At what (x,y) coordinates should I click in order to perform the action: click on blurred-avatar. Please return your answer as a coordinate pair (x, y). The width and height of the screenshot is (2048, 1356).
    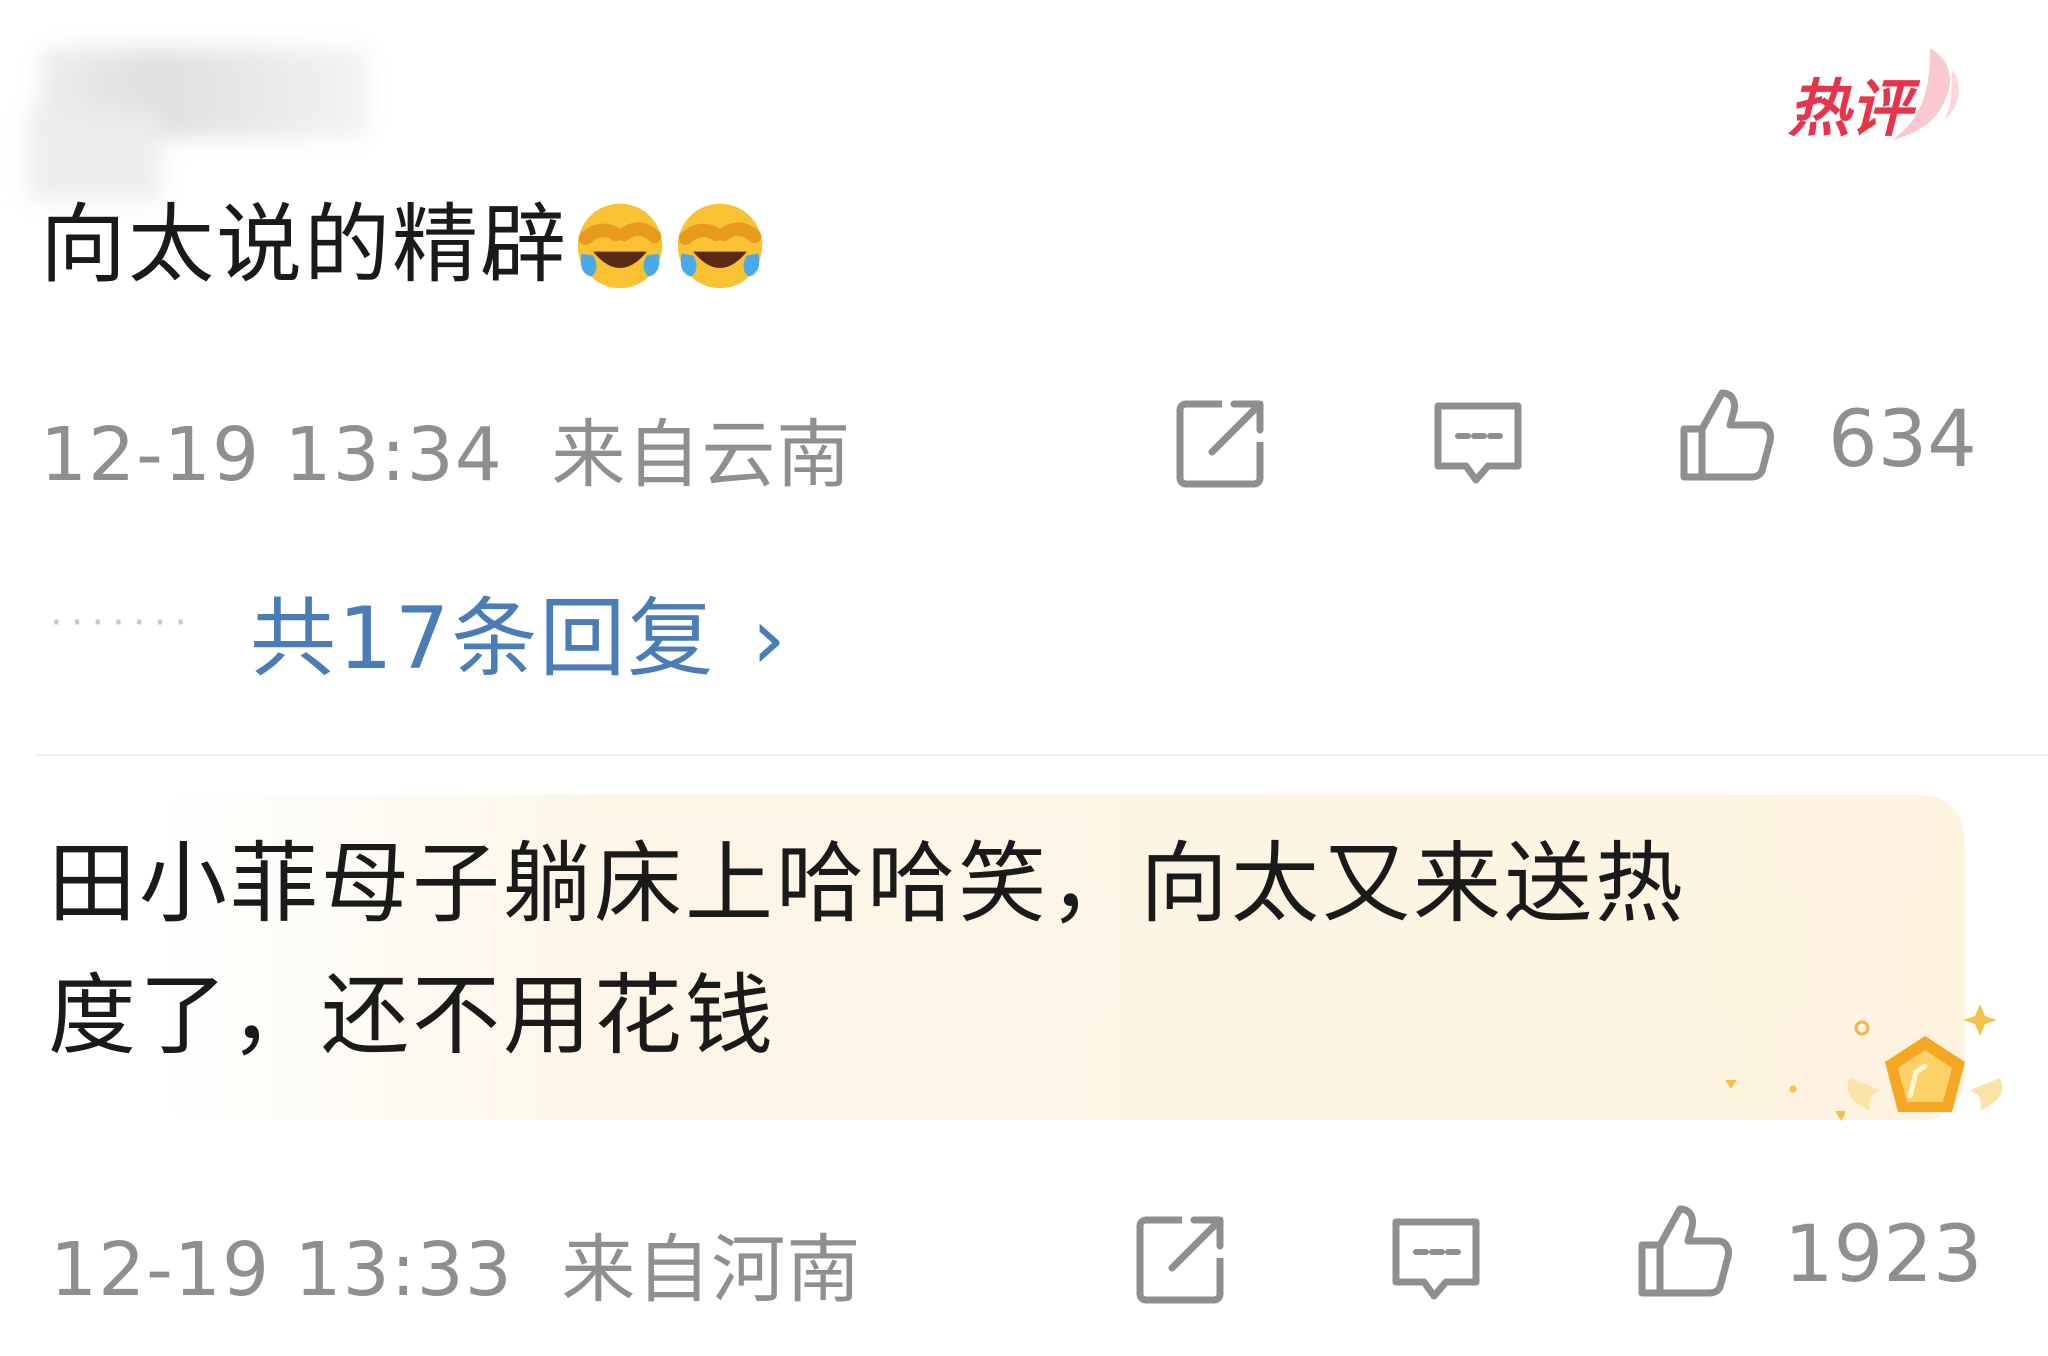
    Looking at the image, I should click on (95, 155).